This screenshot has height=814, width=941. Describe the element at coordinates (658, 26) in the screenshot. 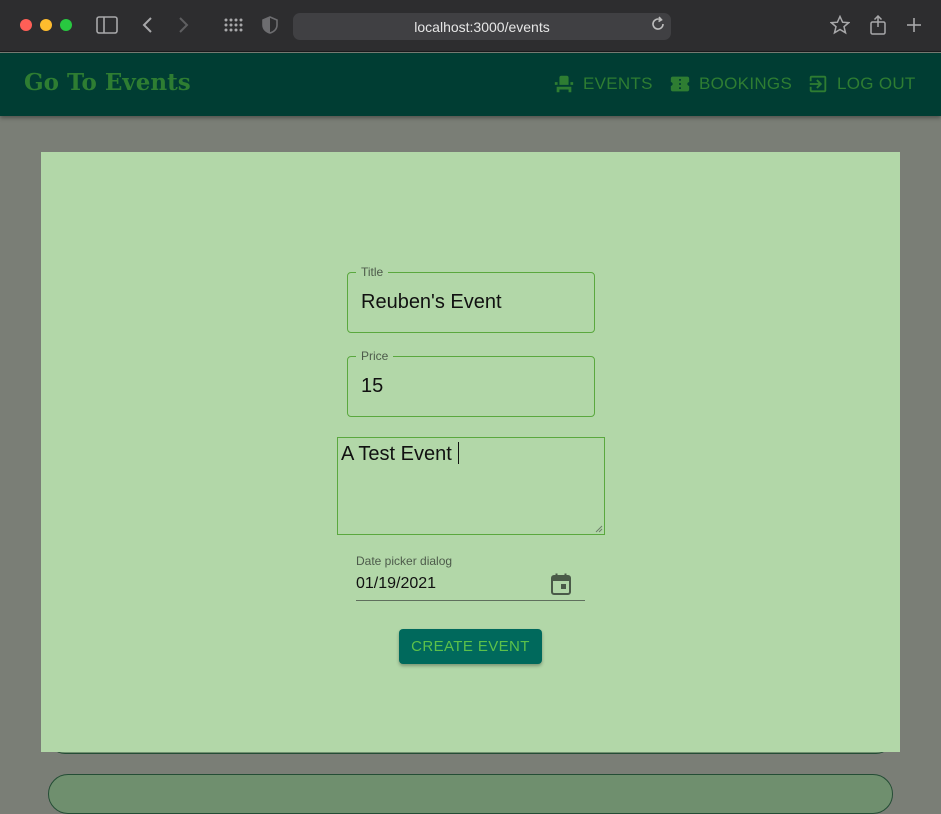

I see `reload-icon` at that location.